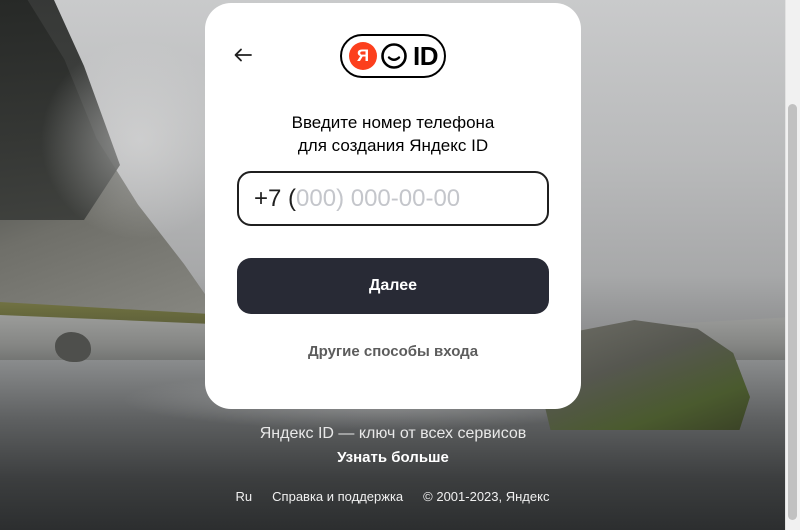 The width and height of the screenshot is (800, 530). I want to click on language-switch: Ru, so click(244, 496).